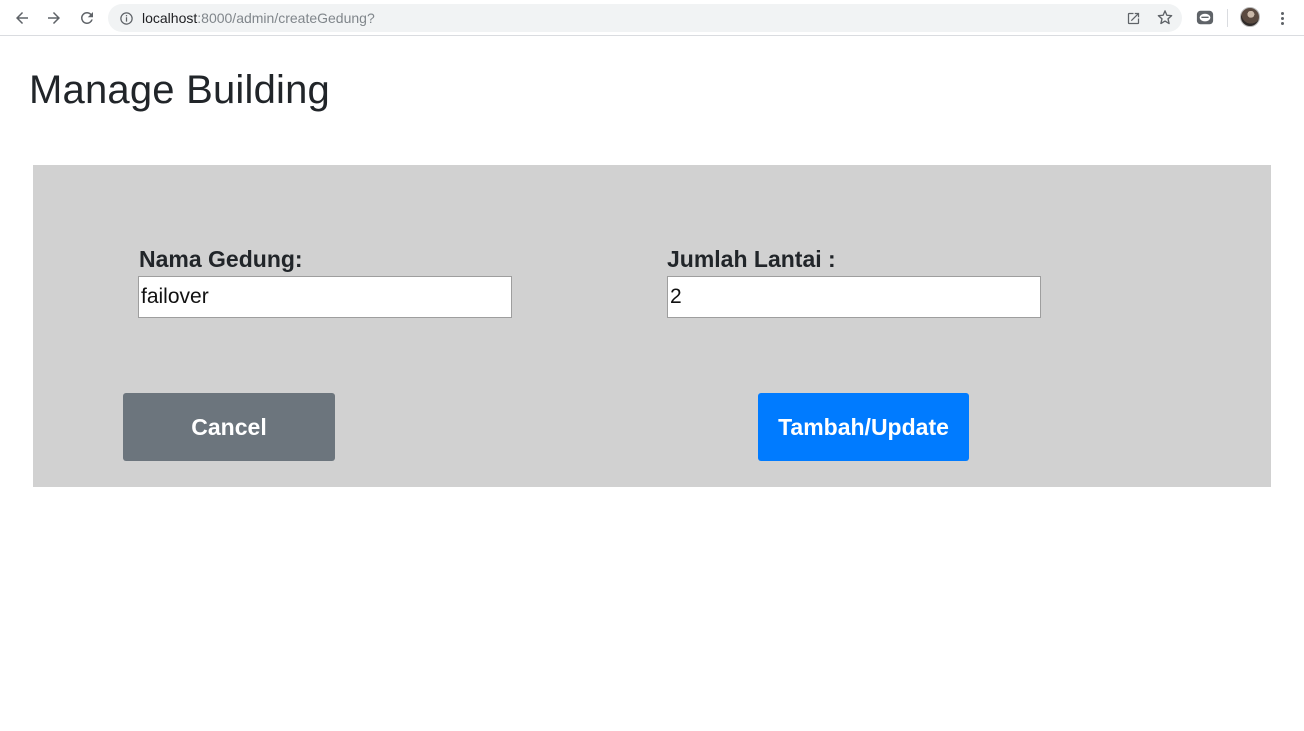  What do you see at coordinates (87, 18) in the screenshot?
I see `reload-icon` at bounding box center [87, 18].